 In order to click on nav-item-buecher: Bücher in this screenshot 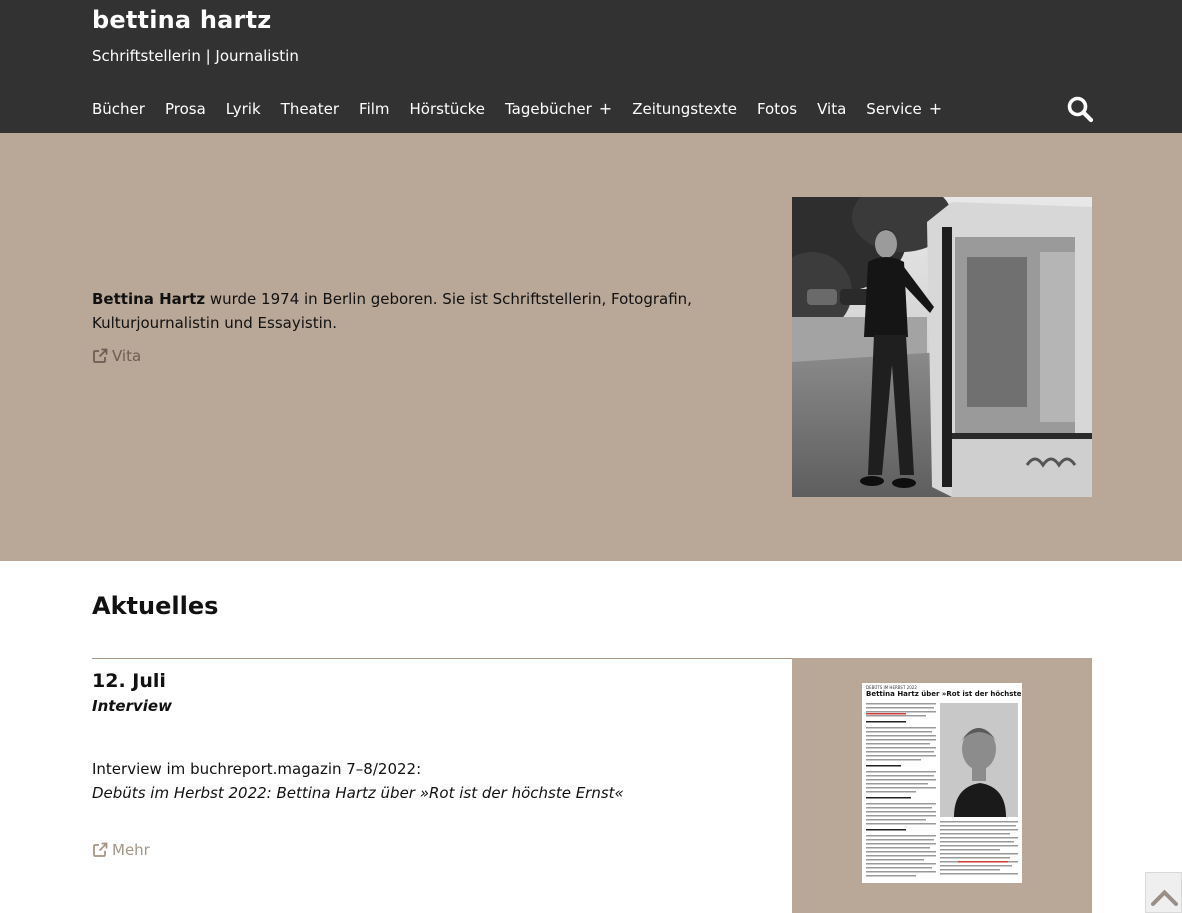, I will do `click(118, 109)`.